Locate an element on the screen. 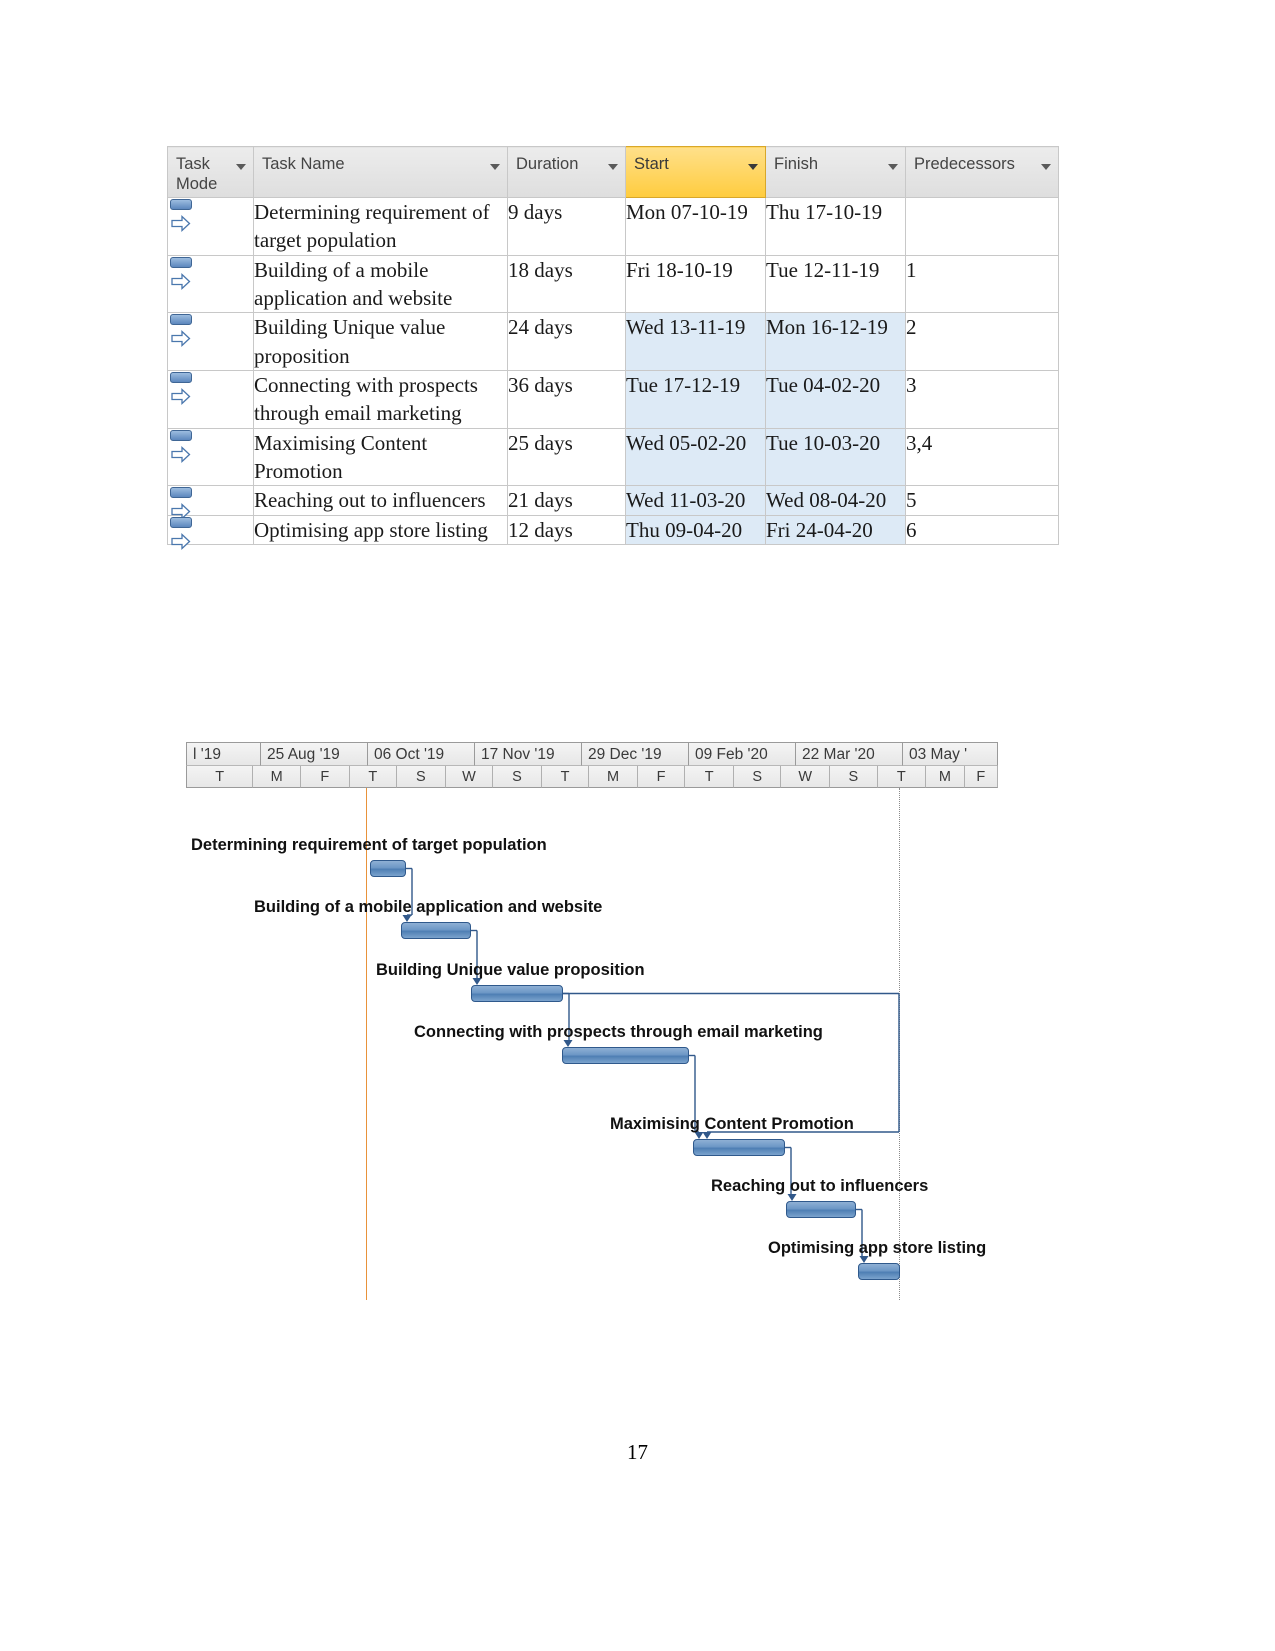 The width and height of the screenshot is (1275, 1651). cell-predecessors is located at coordinates (982, 226).